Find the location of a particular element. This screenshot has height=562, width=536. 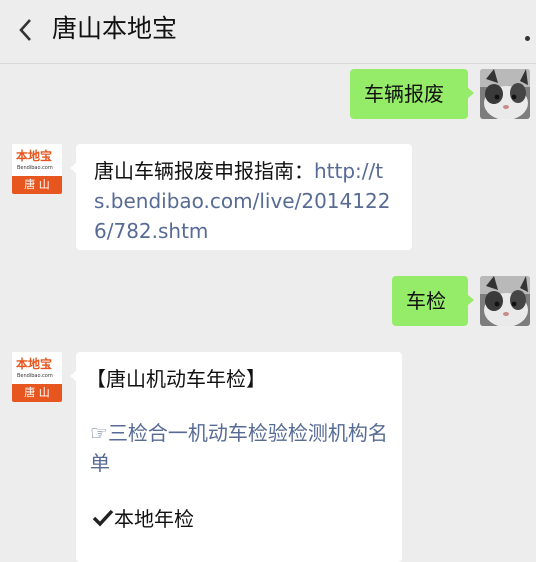

message-link-text: 三检合一机动车检验检测机构名单 is located at coordinates (239, 448).